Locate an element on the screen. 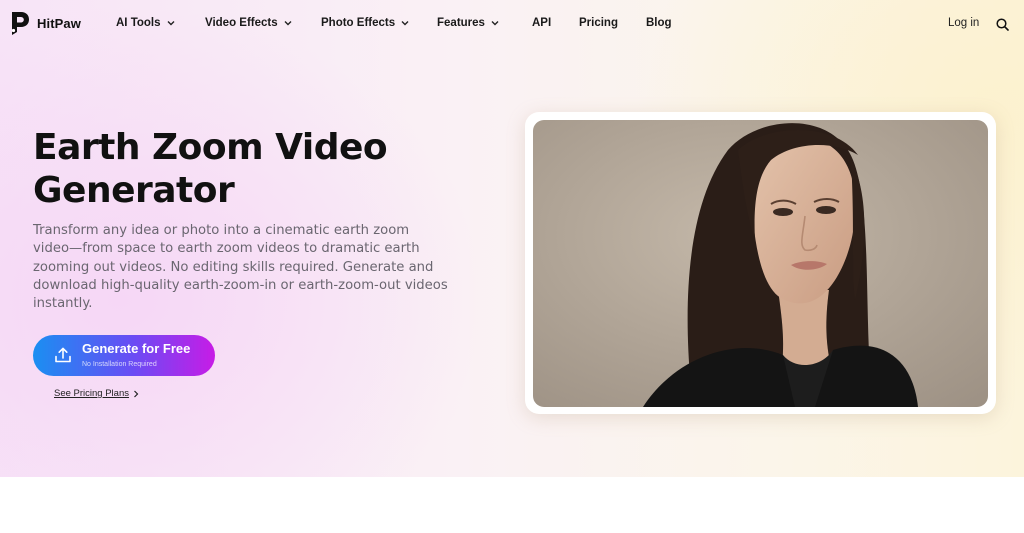 The image size is (1024, 533). nav-ai-tools: AI Tools is located at coordinates (145, 23).